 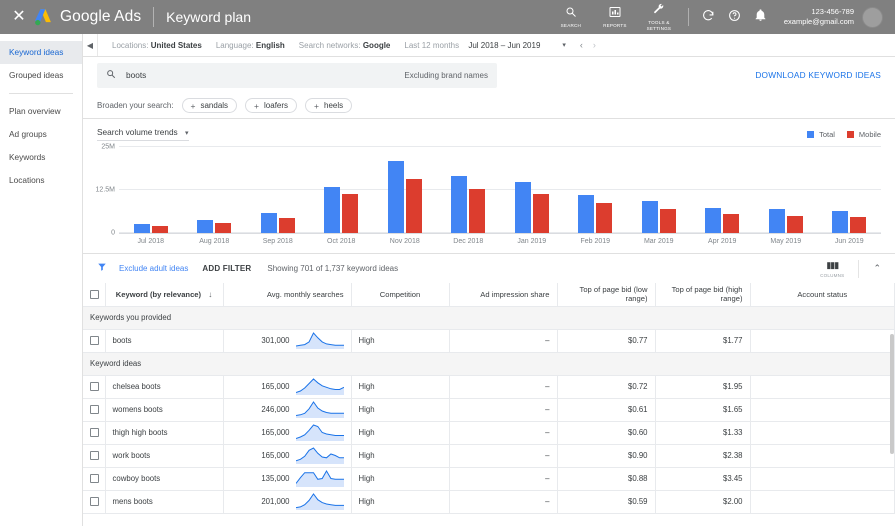 What do you see at coordinates (287, 433) in the screenshot?
I see `cell-avg-monthly-searches: 165,000` at bounding box center [287, 433].